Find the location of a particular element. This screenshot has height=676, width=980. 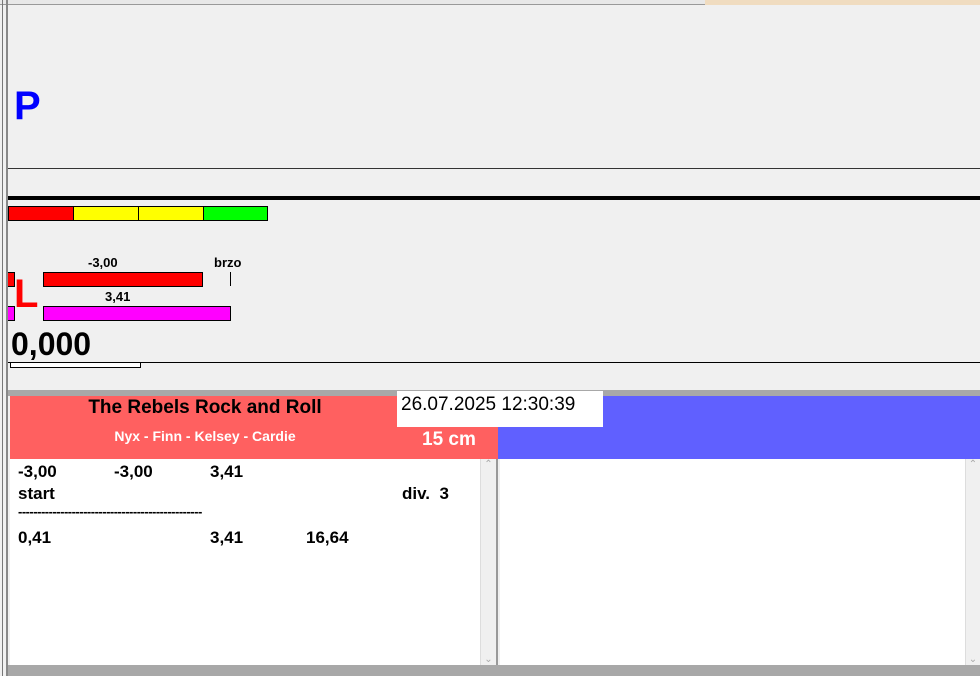

log-r1c2: -3,00 is located at coordinates (133, 471).